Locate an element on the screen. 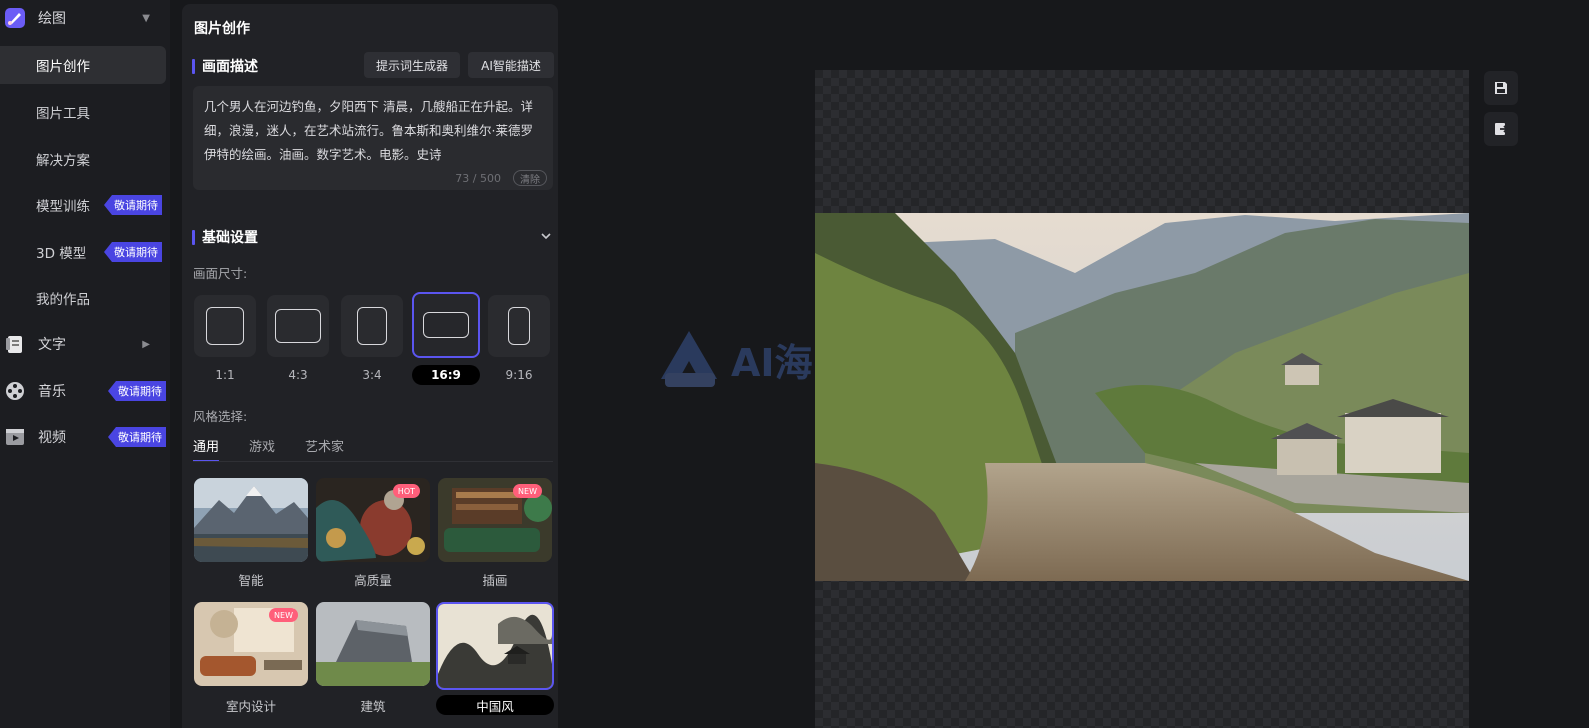  char-count: 73 / 500 is located at coordinates (478, 178).